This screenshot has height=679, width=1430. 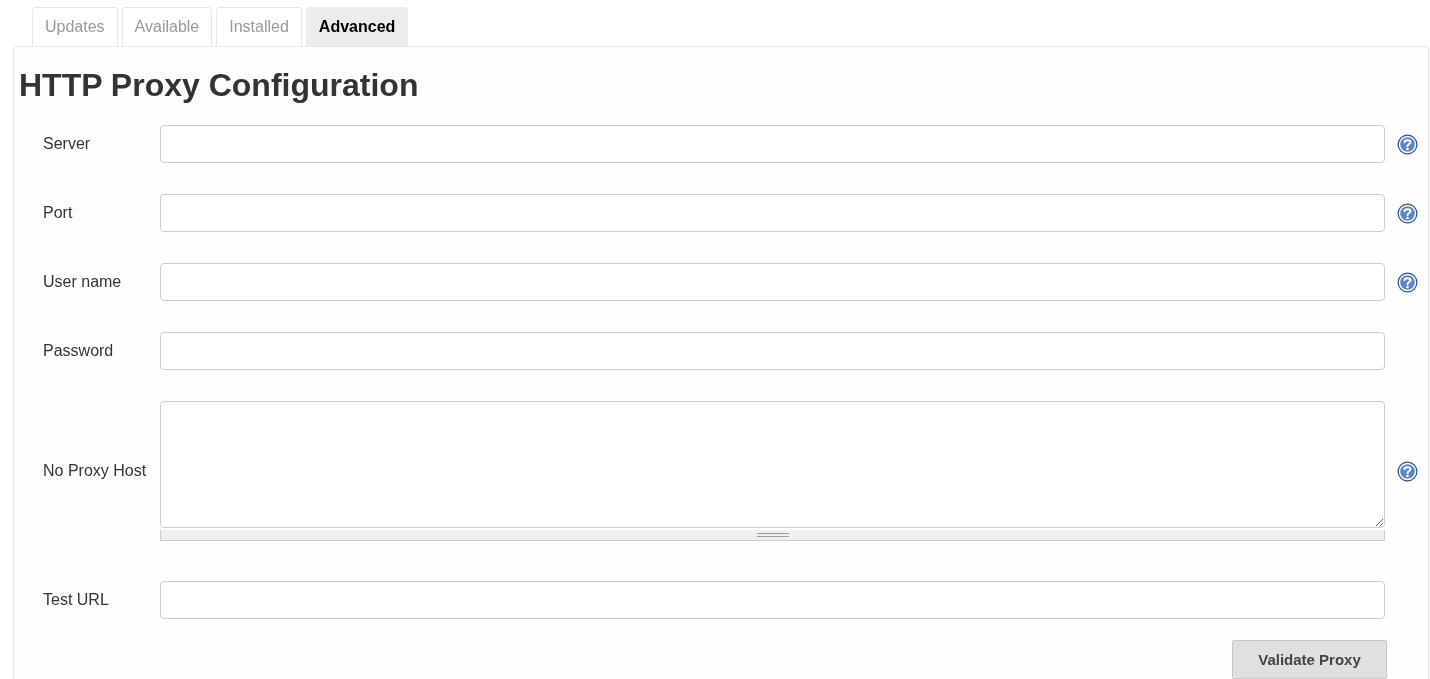 I want to click on field-label: User name, so click(x=82, y=282).